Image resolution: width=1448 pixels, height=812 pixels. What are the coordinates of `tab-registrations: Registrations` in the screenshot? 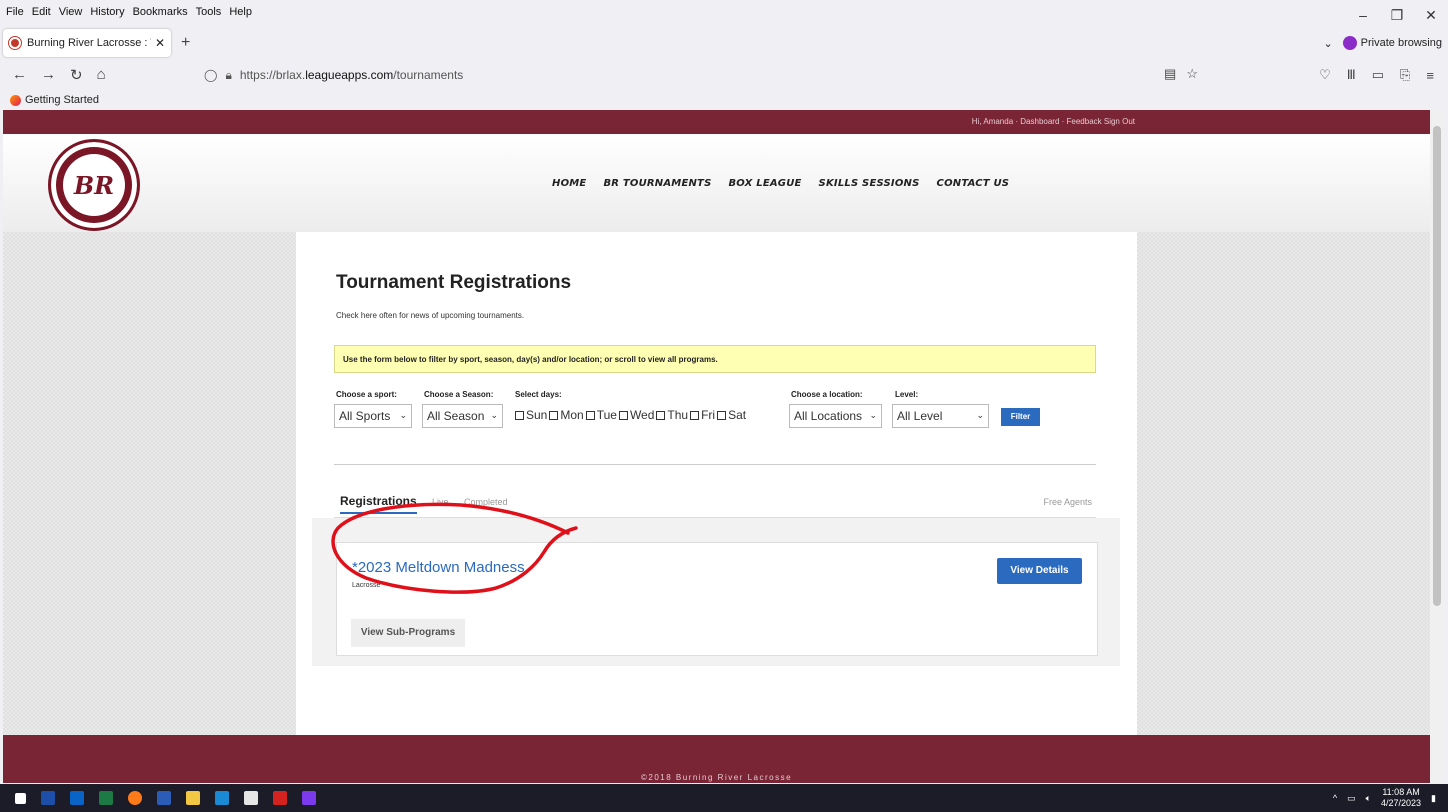 It's located at (378, 504).